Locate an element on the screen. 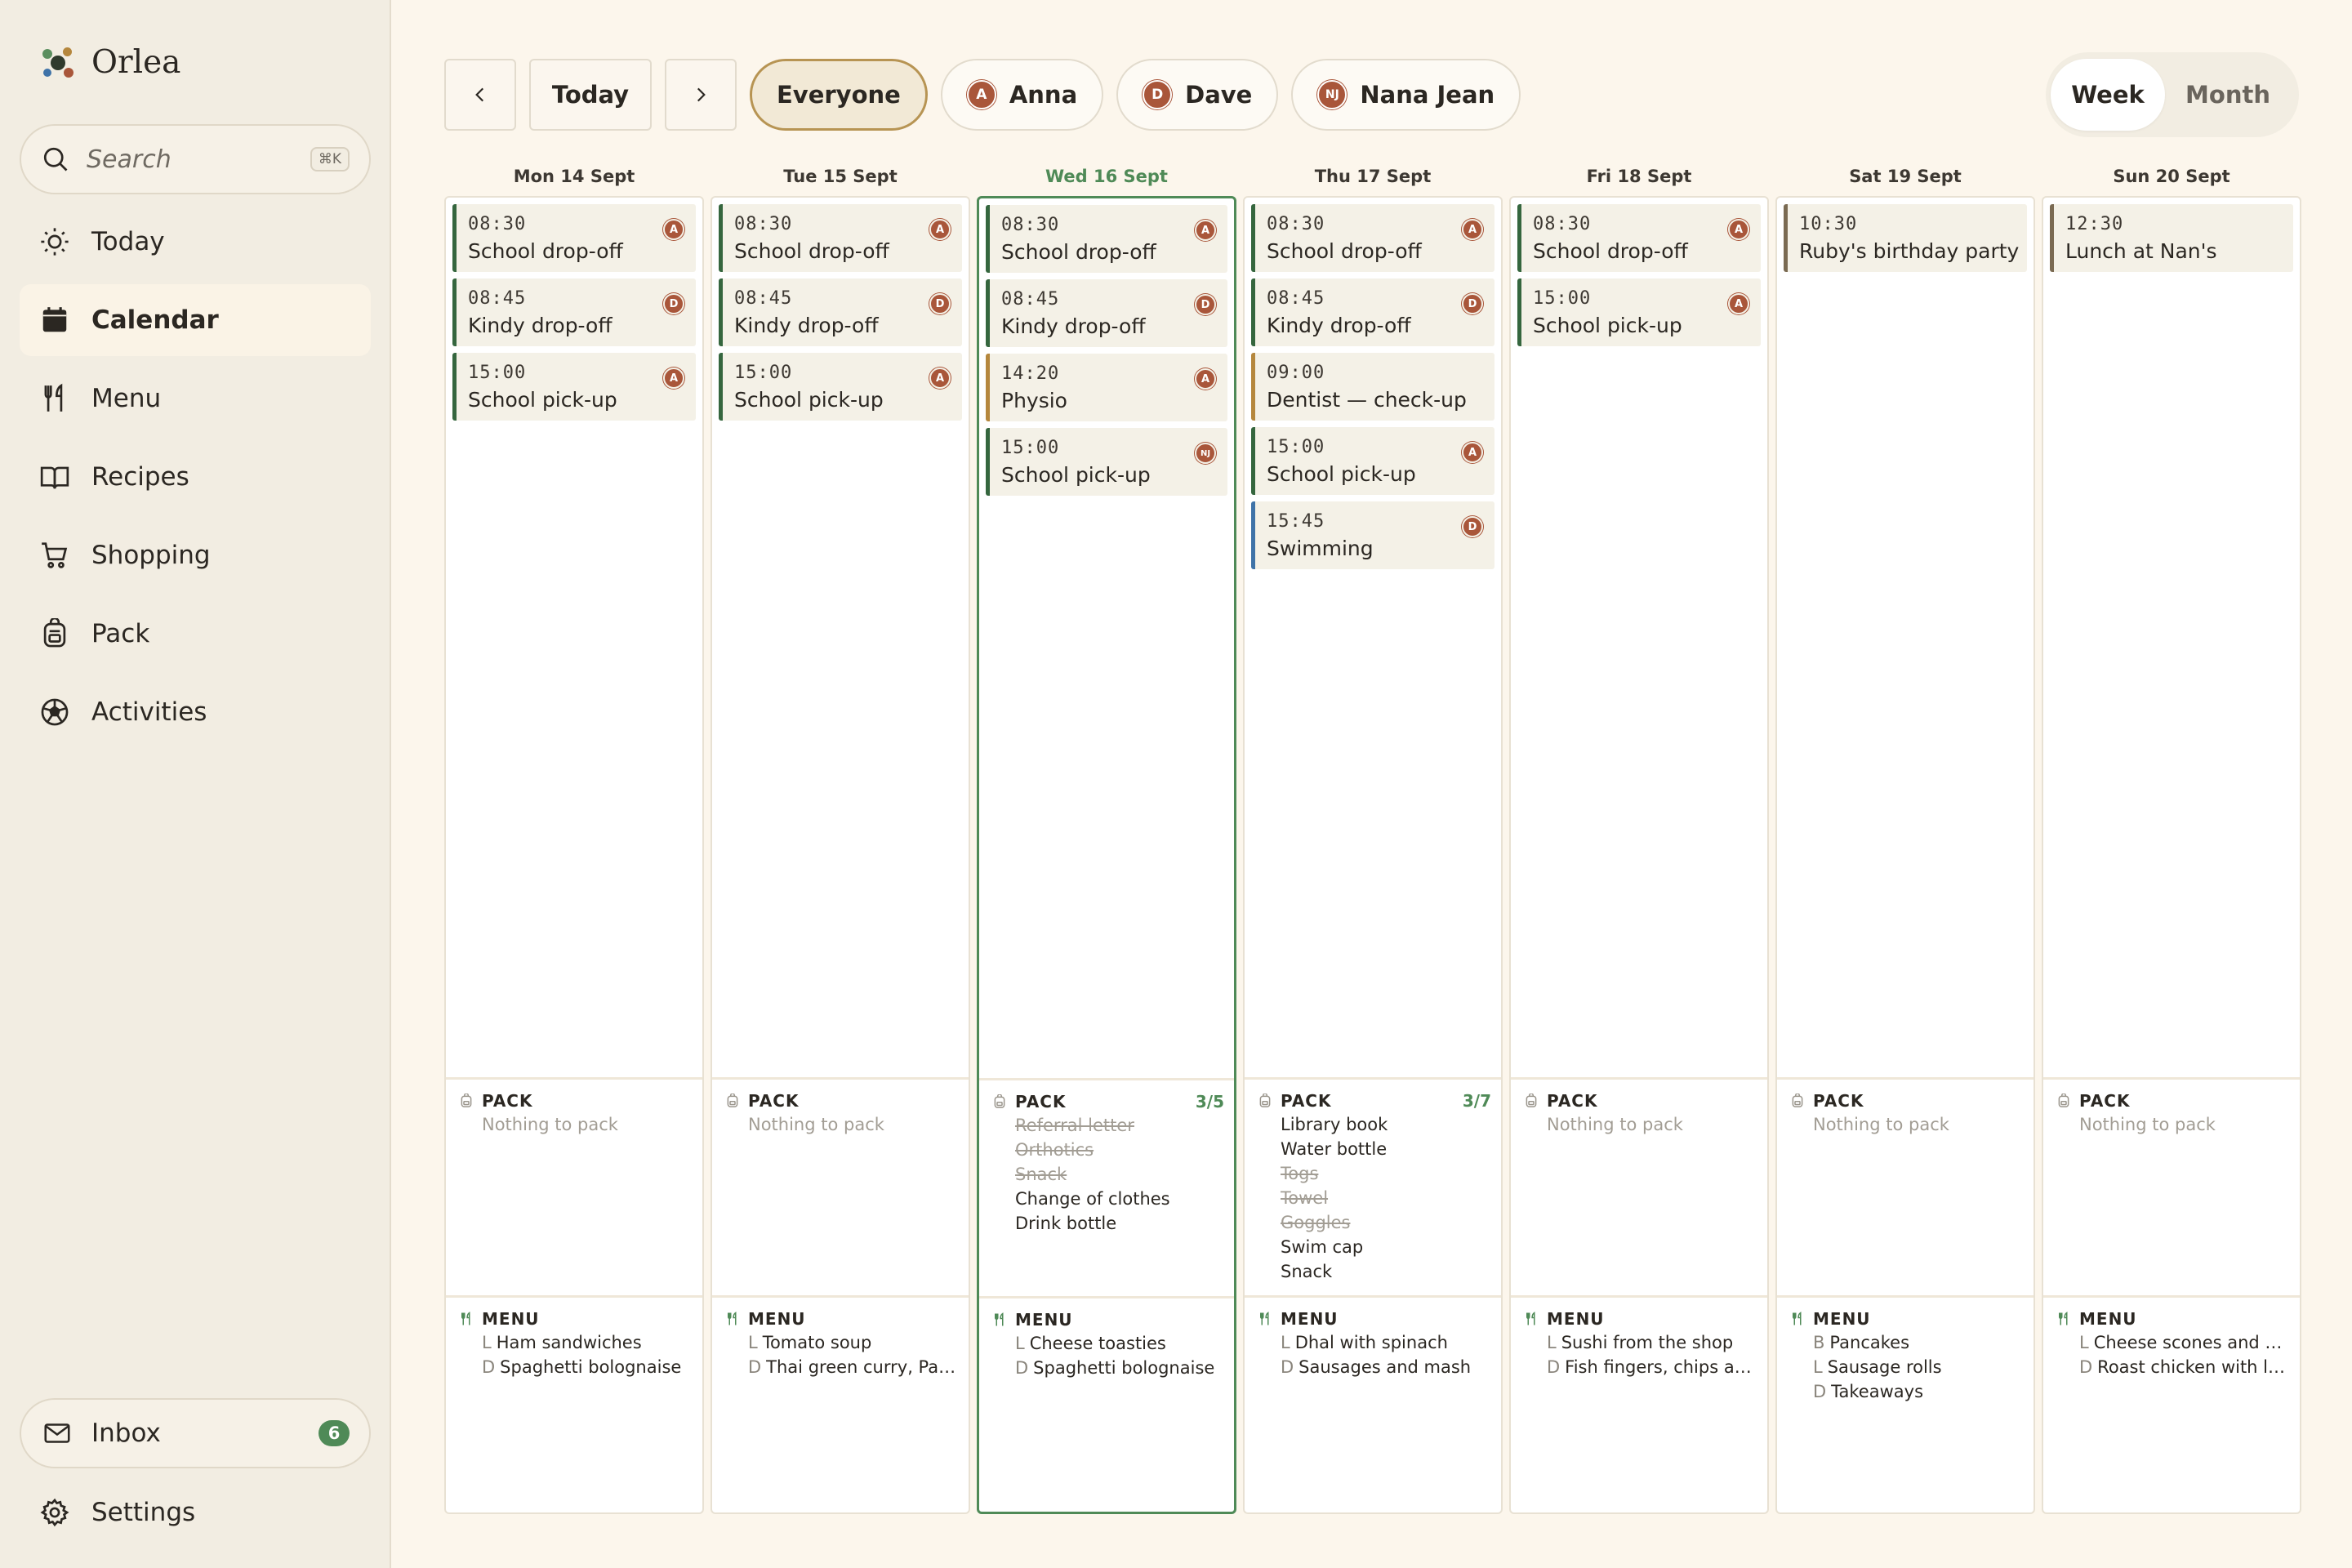 This screenshot has height=1568, width=2352. sidebar-item-menu: Menu is located at coordinates (195, 398).